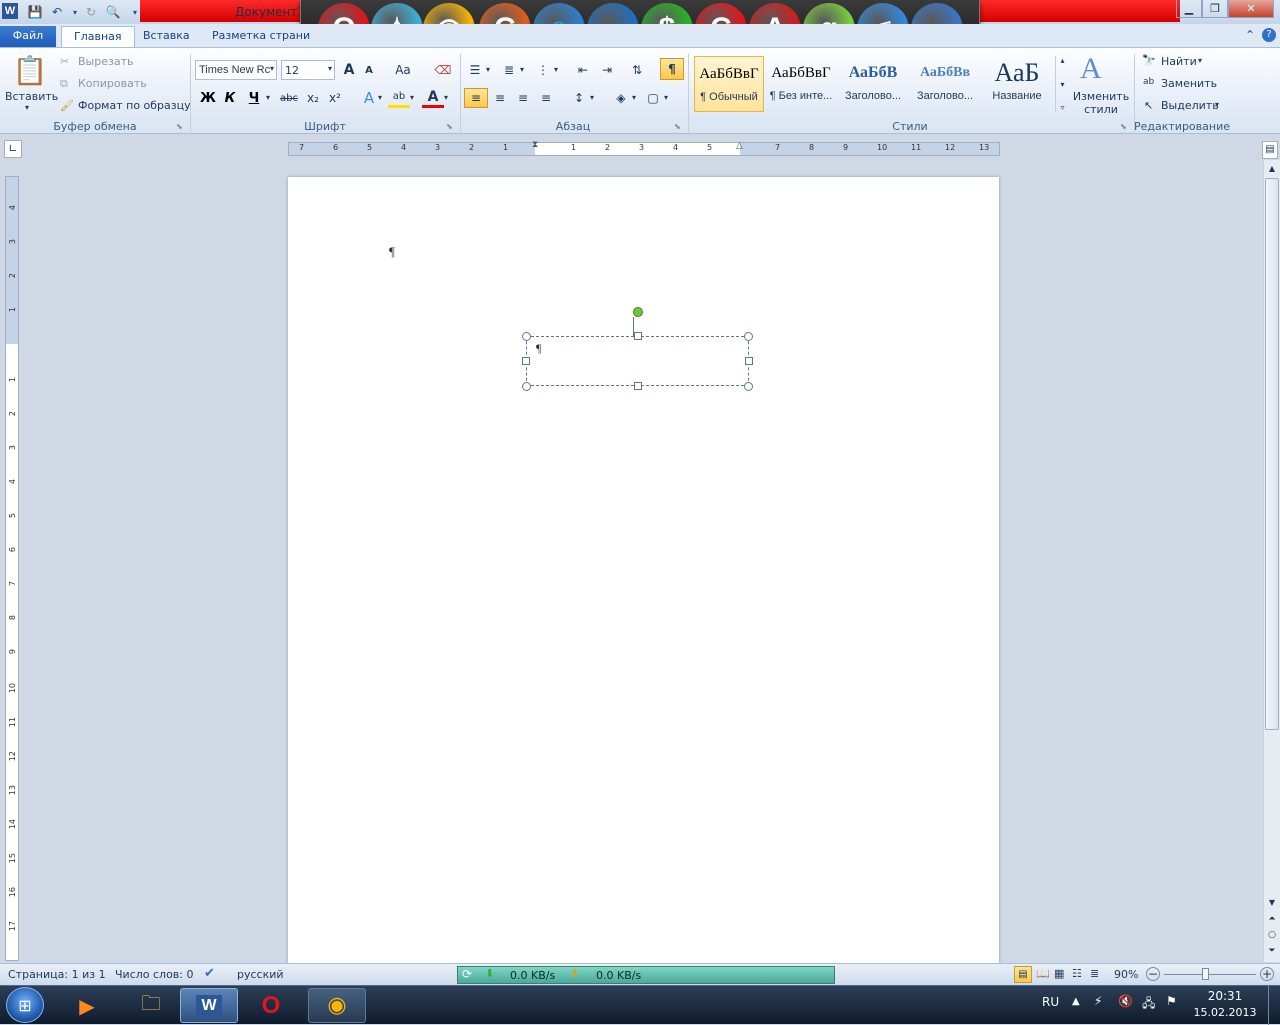  What do you see at coordinates (739, 146) in the screenshot?
I see `right-indent-marker-icon: △` at bounding box center [739, 146].